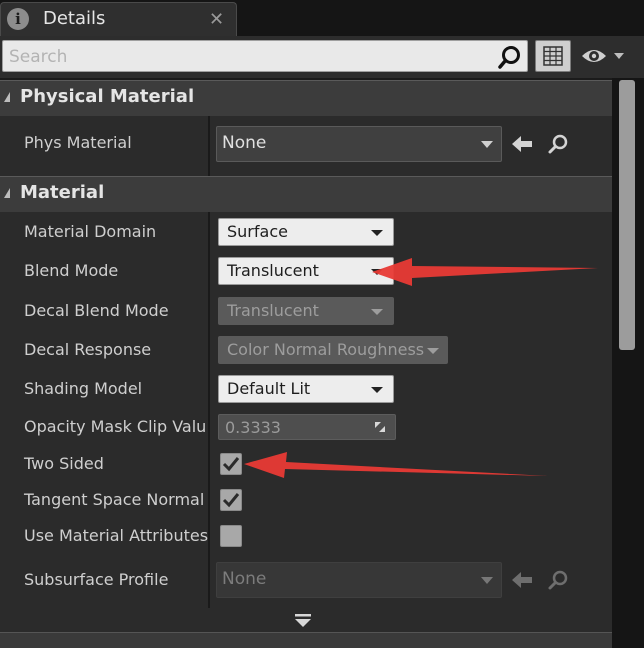  What do you see at coordinates (83, 388) in the screenshot?
I see `shading-model-label: Shading Model` at bounding box center [83, 388].